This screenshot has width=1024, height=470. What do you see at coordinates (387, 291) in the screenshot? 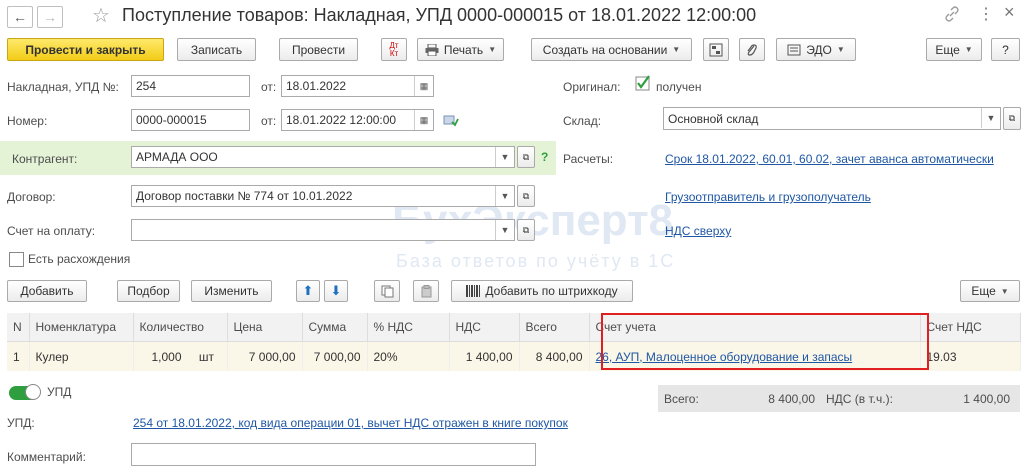
I see `copy-row-button` at bounding box center [387, 291].